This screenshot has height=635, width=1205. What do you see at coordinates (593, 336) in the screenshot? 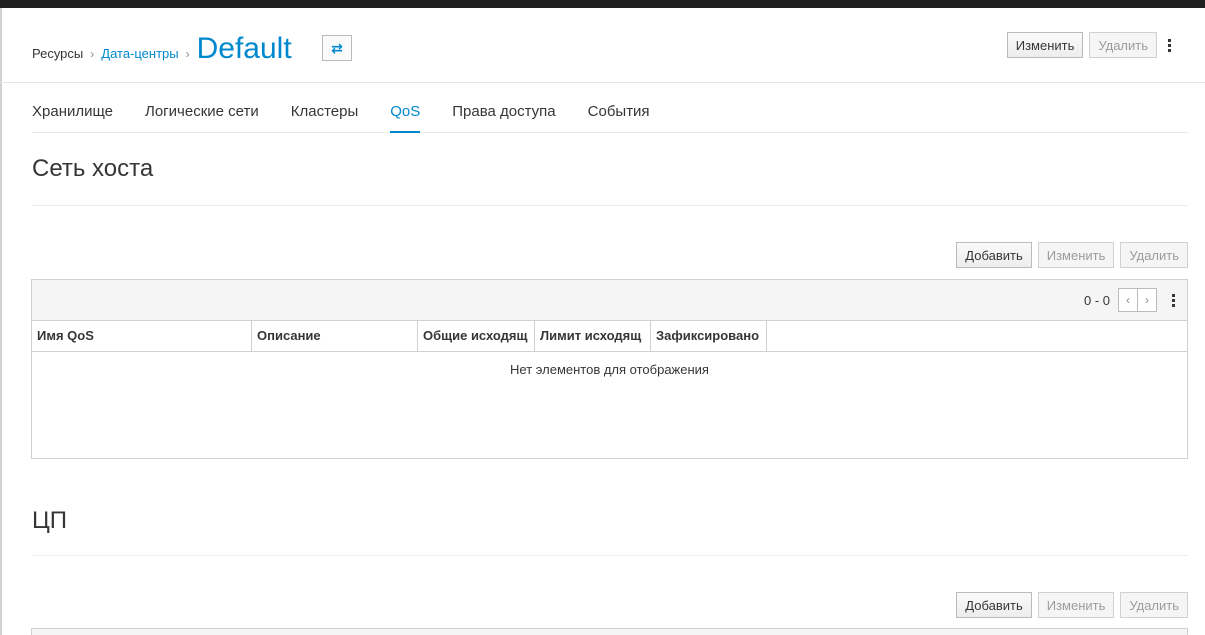
I see `column-header-outbound-limit: Лимит исходящ` at bounding box center [593, 336].